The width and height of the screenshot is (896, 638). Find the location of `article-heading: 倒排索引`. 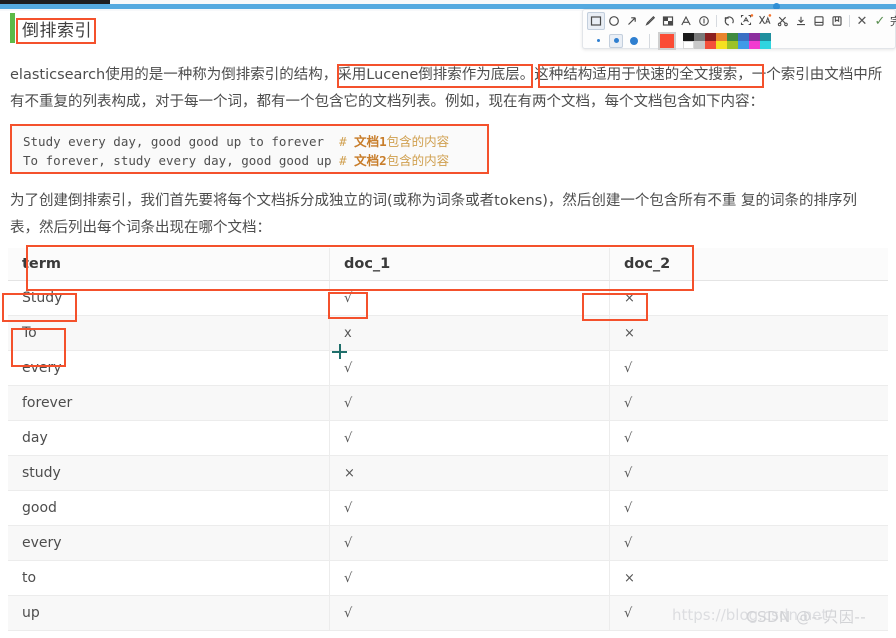

article-heading: 倒排索引 is located at coordinates (150, 30).